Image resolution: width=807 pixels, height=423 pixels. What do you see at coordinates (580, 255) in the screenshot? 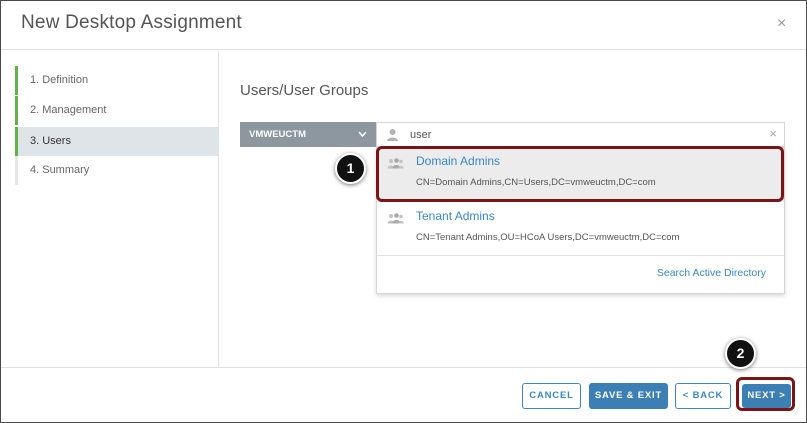
I see `dropdown-divider` at bounding box center [580, 255].